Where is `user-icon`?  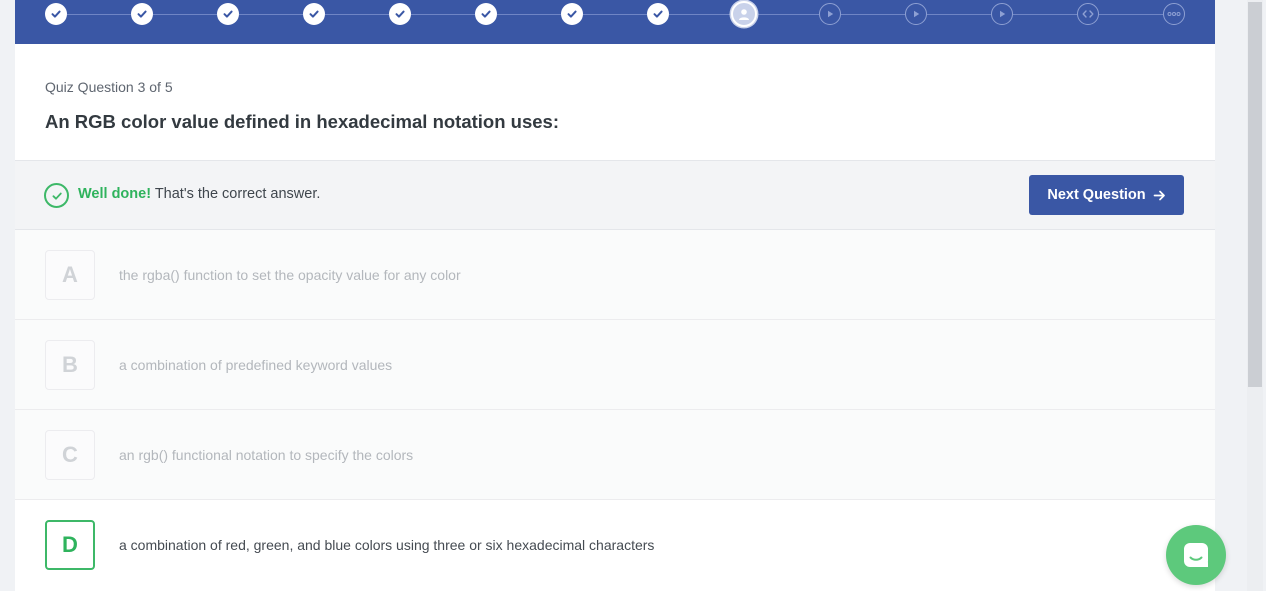
user-icon is located at coordinates (744, 14).